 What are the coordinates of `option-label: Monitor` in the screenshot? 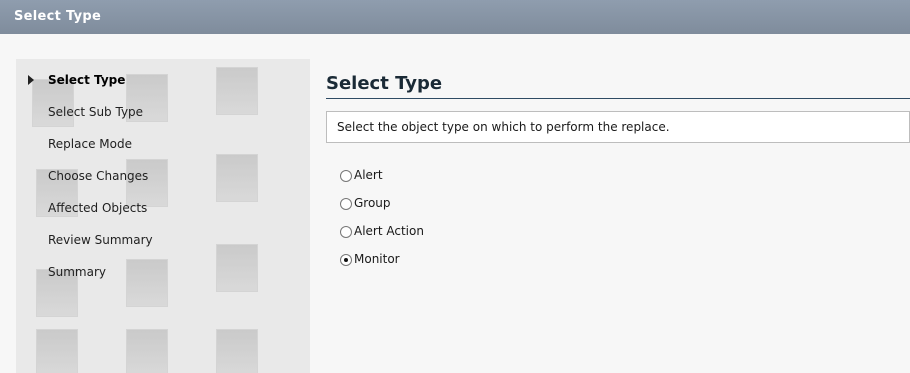 It's located at (377, 259).